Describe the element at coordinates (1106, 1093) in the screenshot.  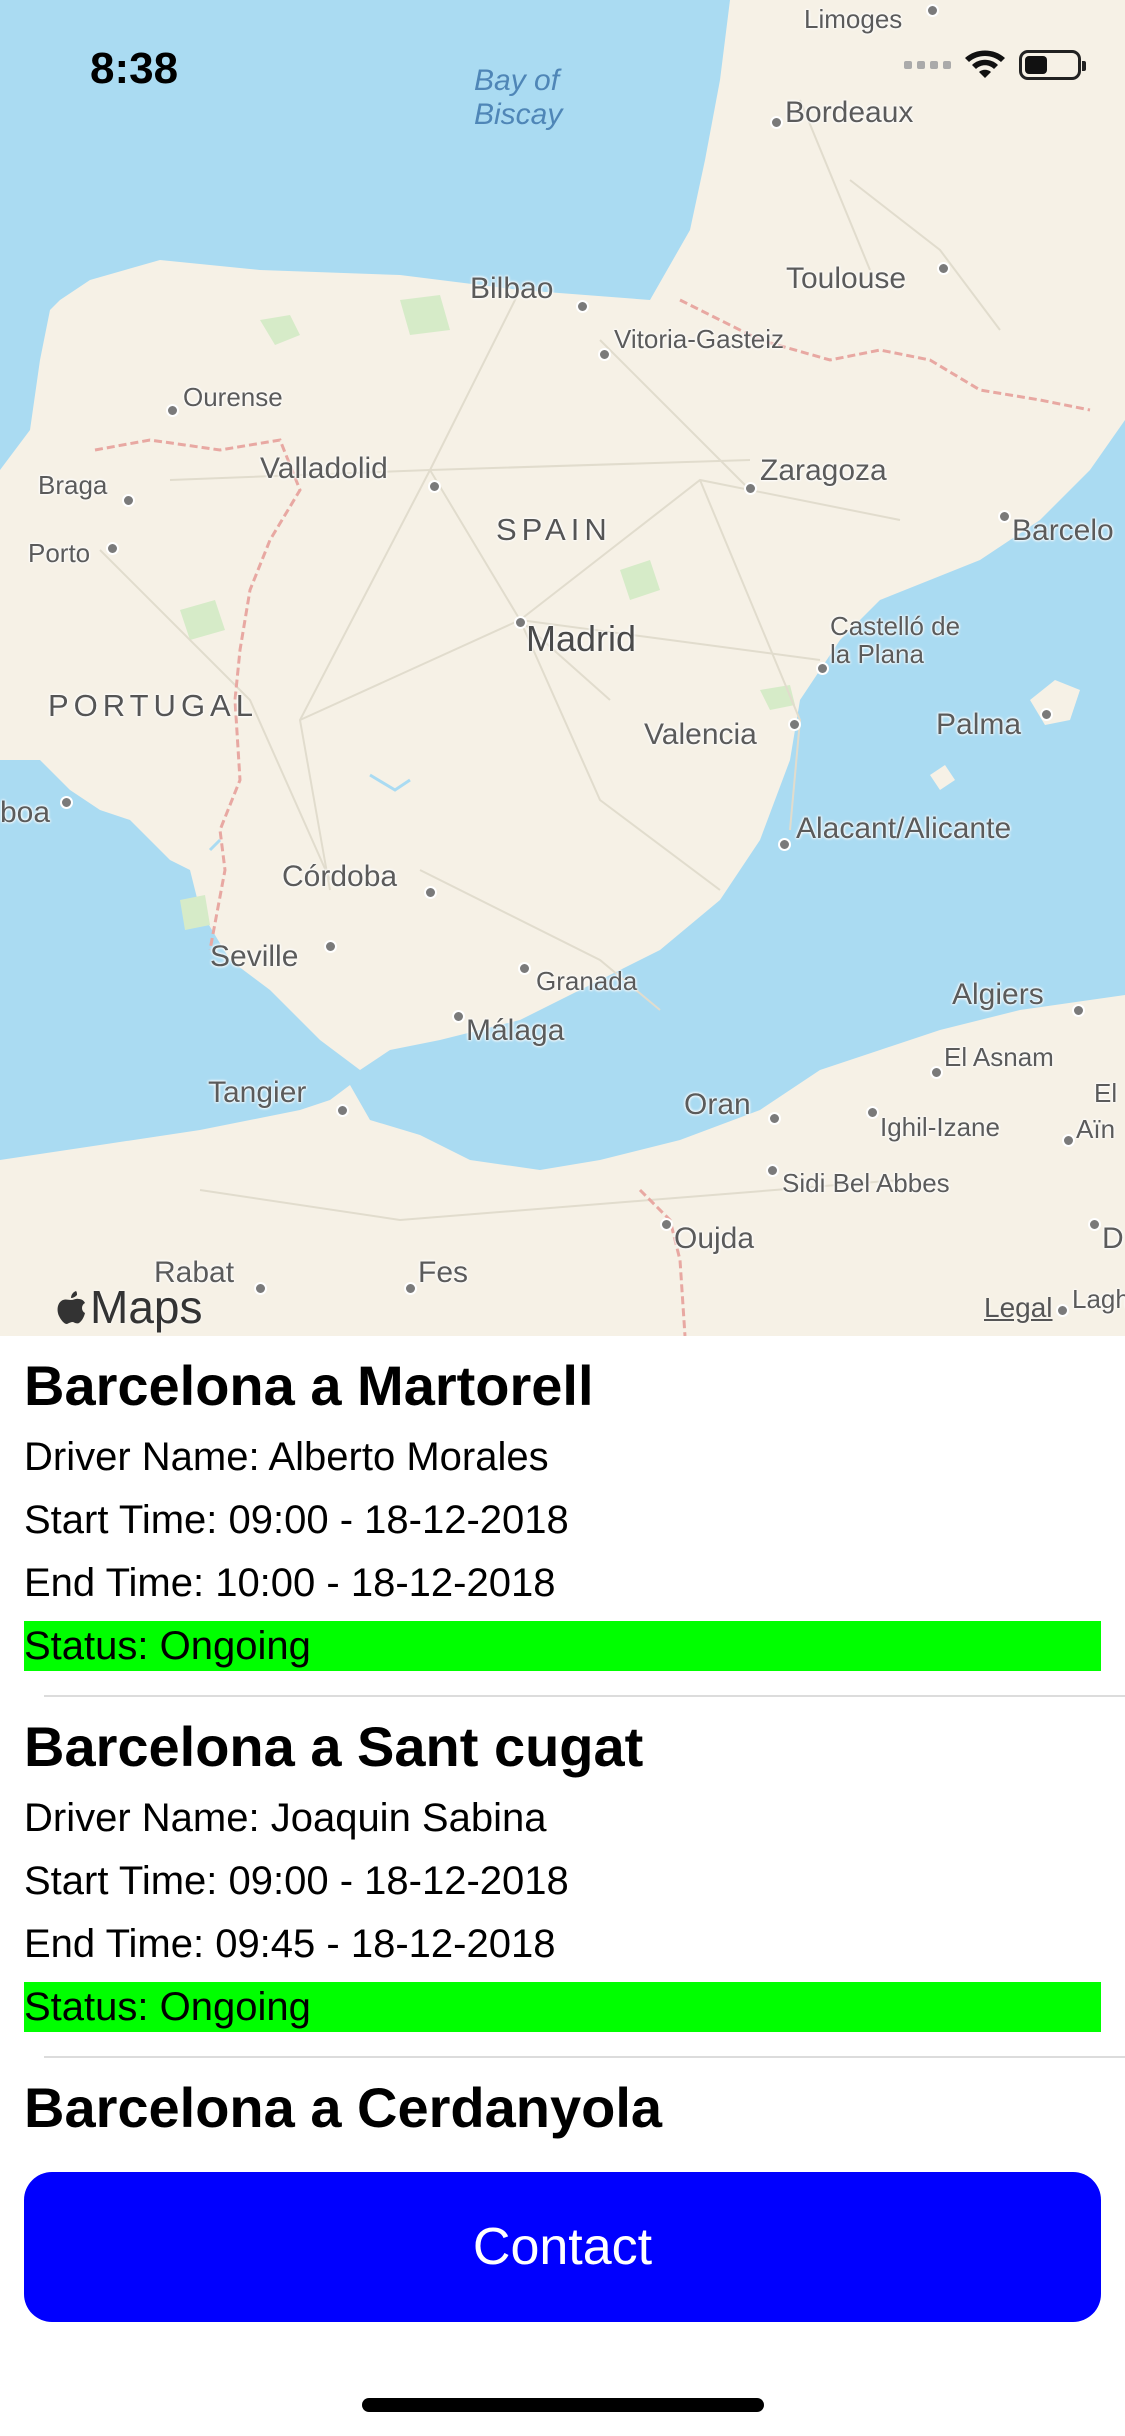
I see `city-label: El` at that location.